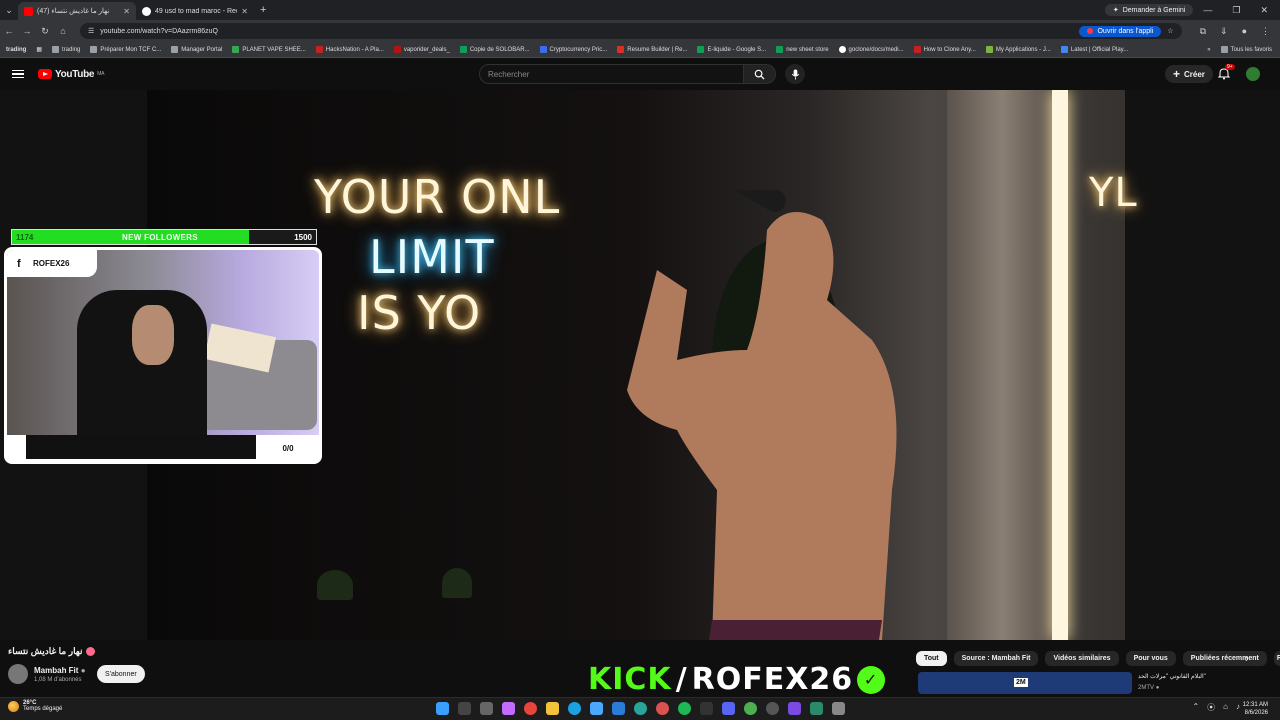 The width and height of the screenshot is (1280, 720). I want to click on menu-icon: ⋮, so click(1265, 31).